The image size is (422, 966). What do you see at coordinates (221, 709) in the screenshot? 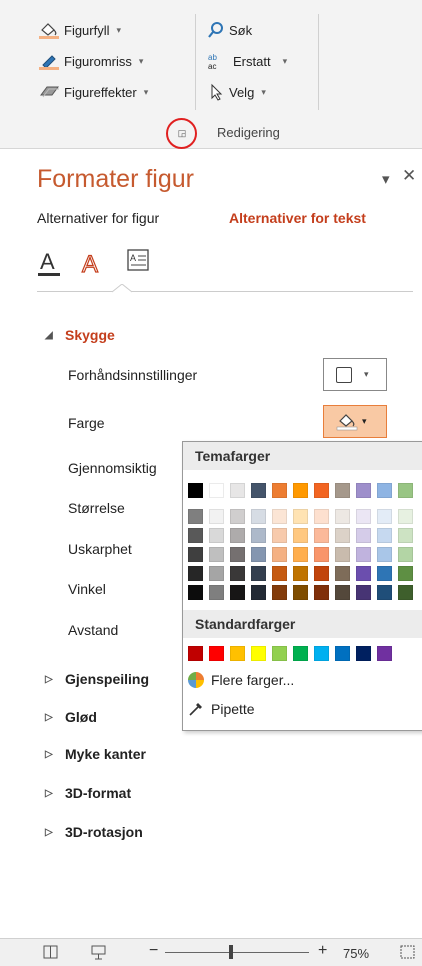
I see `eyedropper-button: Pipette` at bounding box center [221, 709].